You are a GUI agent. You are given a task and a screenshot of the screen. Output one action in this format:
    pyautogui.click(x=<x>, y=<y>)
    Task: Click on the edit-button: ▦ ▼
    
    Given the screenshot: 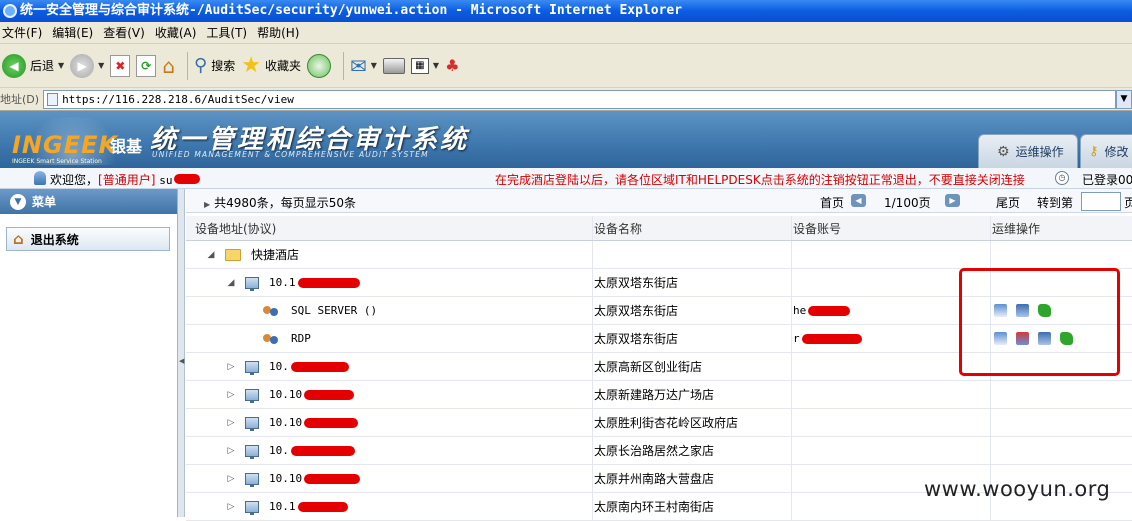 What is the action you would take?
    pyautogui.click(x=424, y=66)
    